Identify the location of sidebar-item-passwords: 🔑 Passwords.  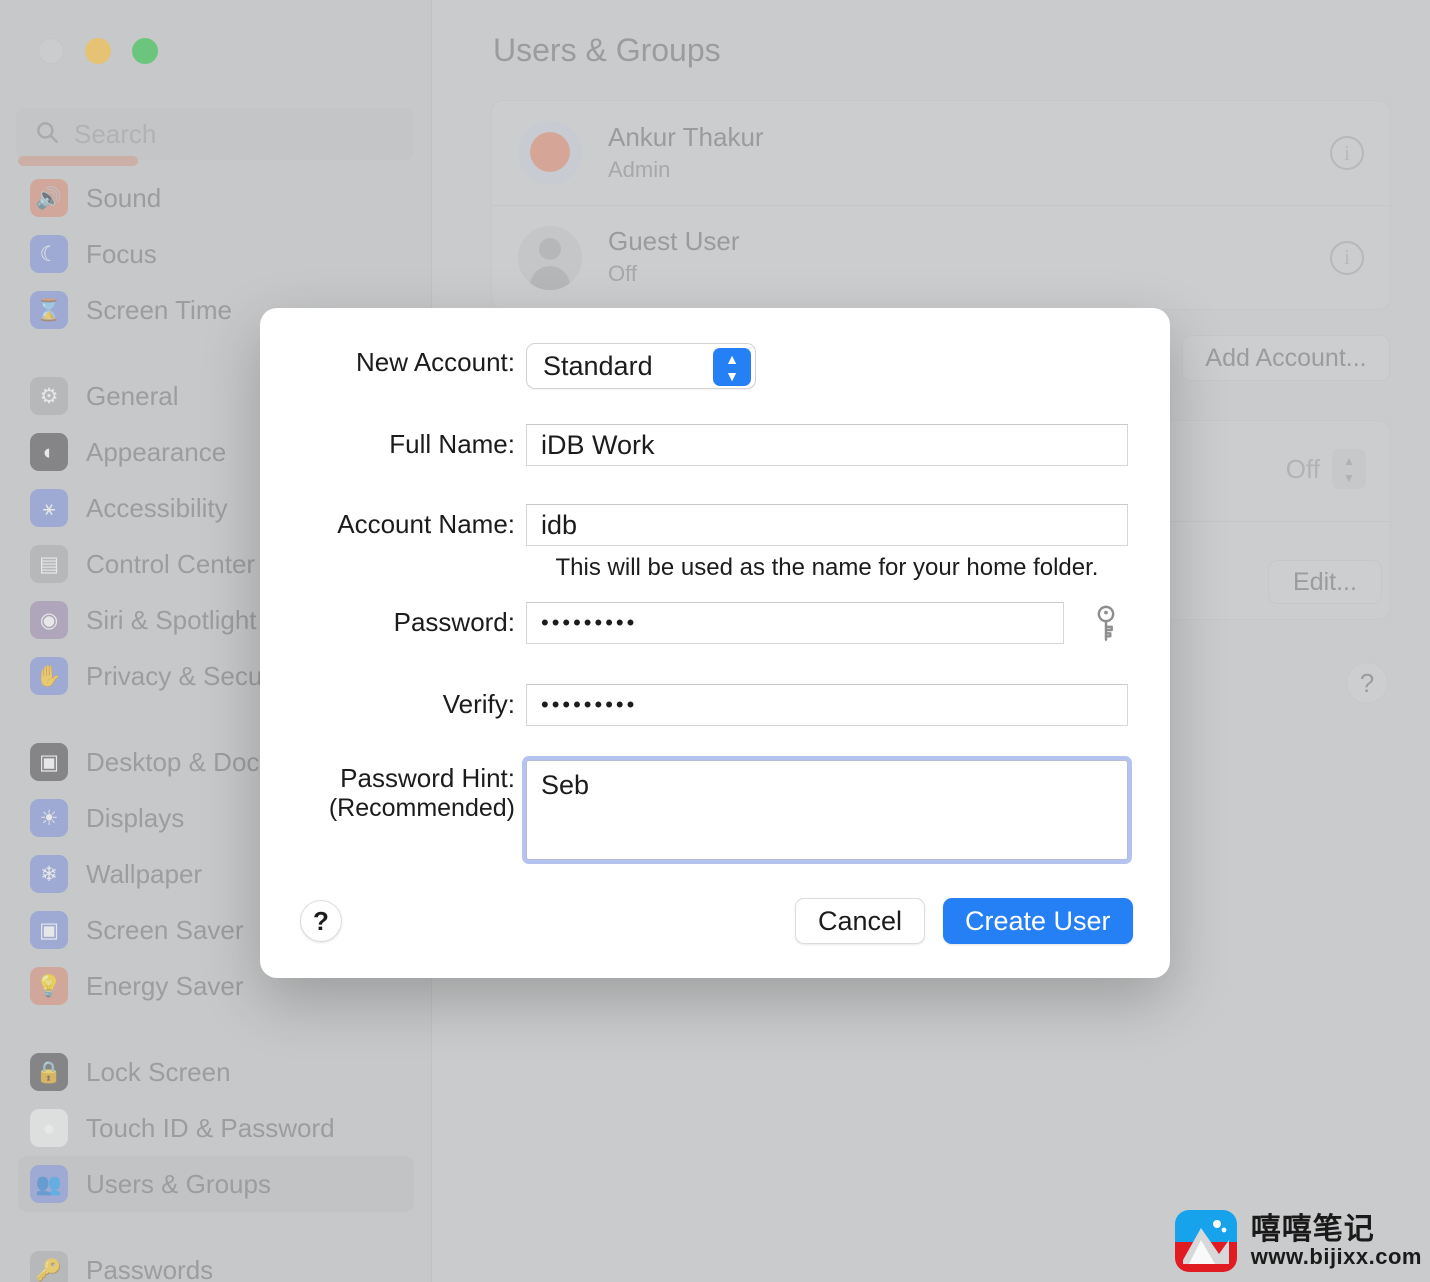
(216, 1262).